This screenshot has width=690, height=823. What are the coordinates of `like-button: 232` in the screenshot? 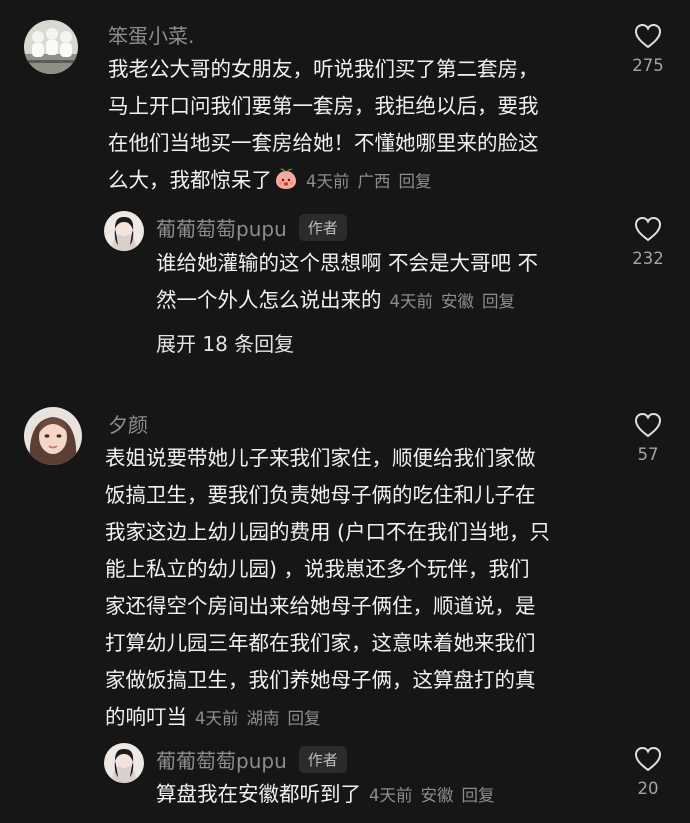 It's located at (648, 241).